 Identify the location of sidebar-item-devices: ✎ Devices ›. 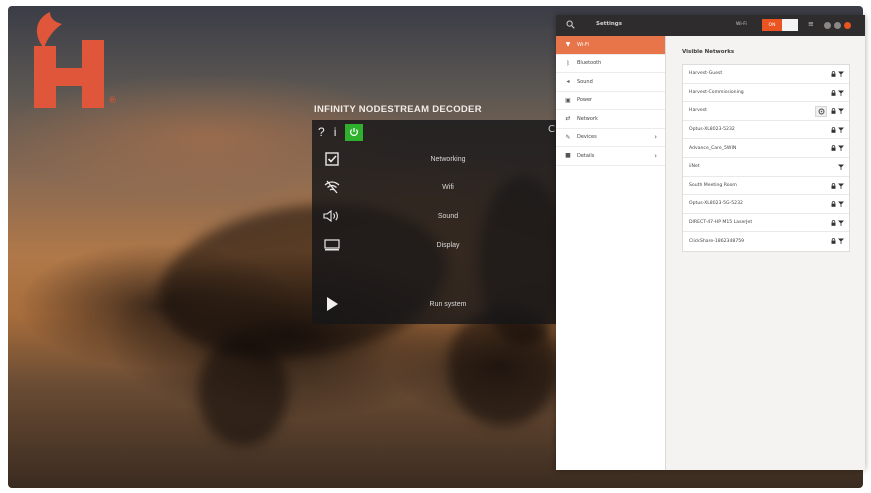
(610, 138).